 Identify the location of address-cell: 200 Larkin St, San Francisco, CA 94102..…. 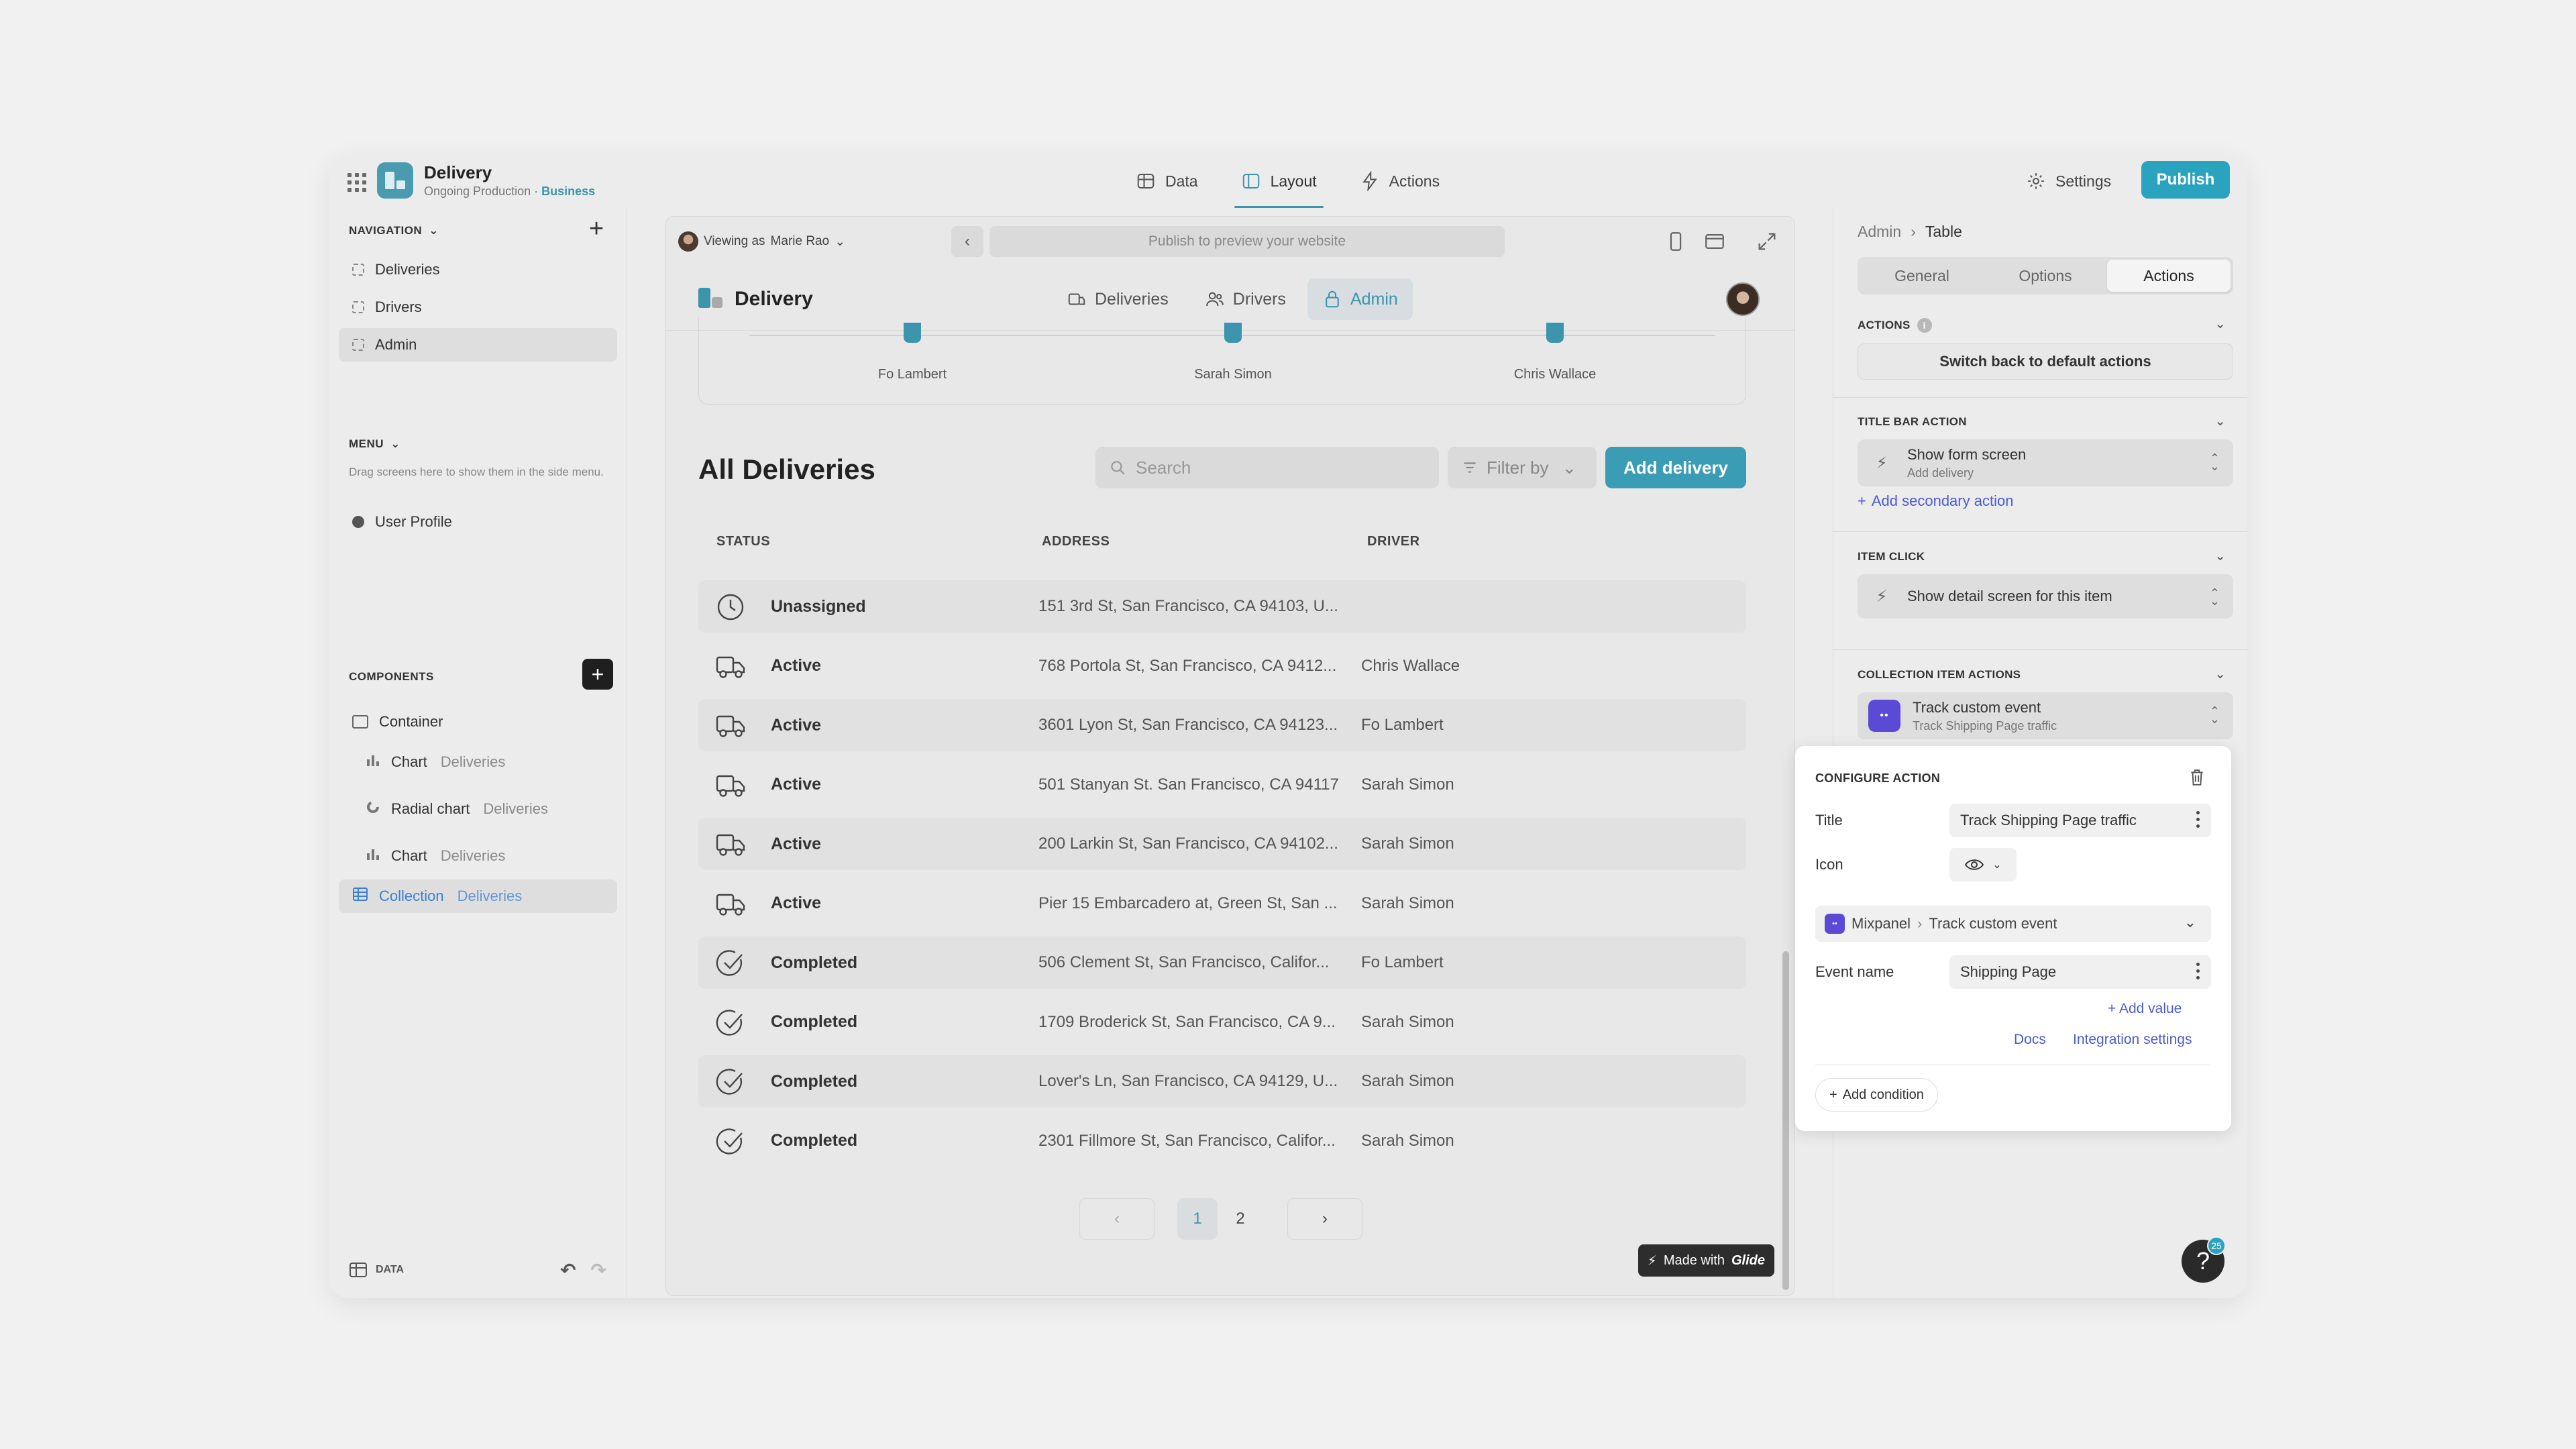
(1188, 844).